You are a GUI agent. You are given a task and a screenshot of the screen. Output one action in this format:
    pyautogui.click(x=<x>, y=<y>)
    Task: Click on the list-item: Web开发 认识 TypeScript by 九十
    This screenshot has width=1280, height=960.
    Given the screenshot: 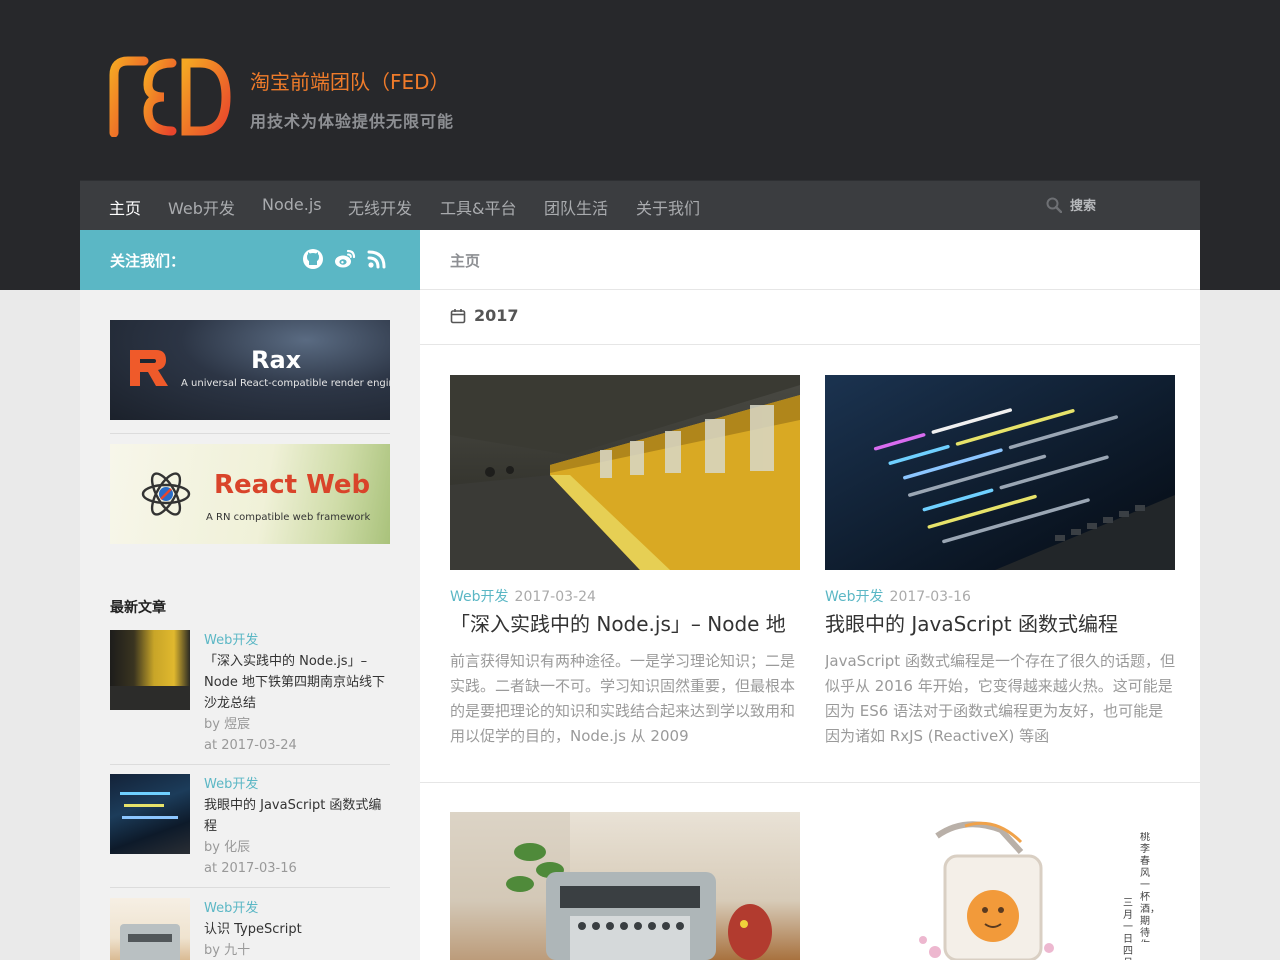 What is the action you would take?
    pyautogui.click(x=250, y=929)
    